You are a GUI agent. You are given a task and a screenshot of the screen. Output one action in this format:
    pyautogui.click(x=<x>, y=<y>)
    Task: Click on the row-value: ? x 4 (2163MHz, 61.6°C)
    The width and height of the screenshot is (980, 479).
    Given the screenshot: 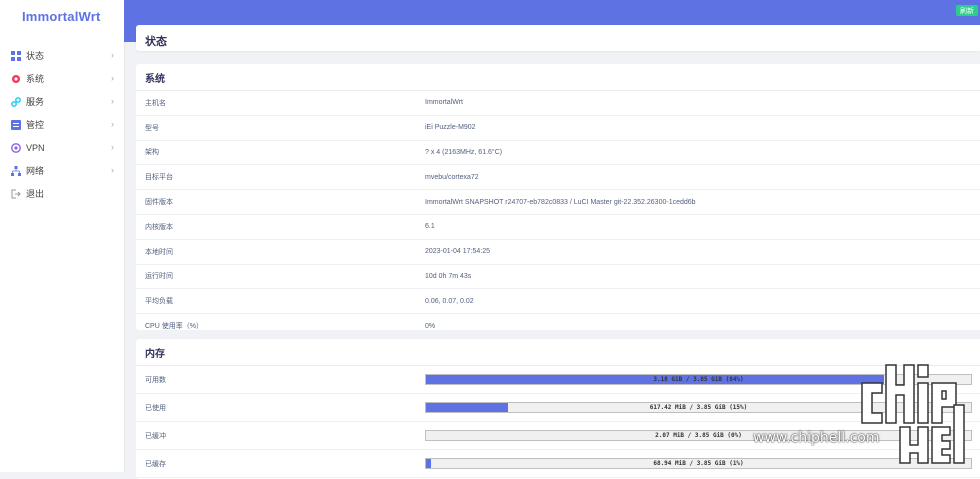 What is the action you would take?
    pyautogui.click(x=464, y=152)
    